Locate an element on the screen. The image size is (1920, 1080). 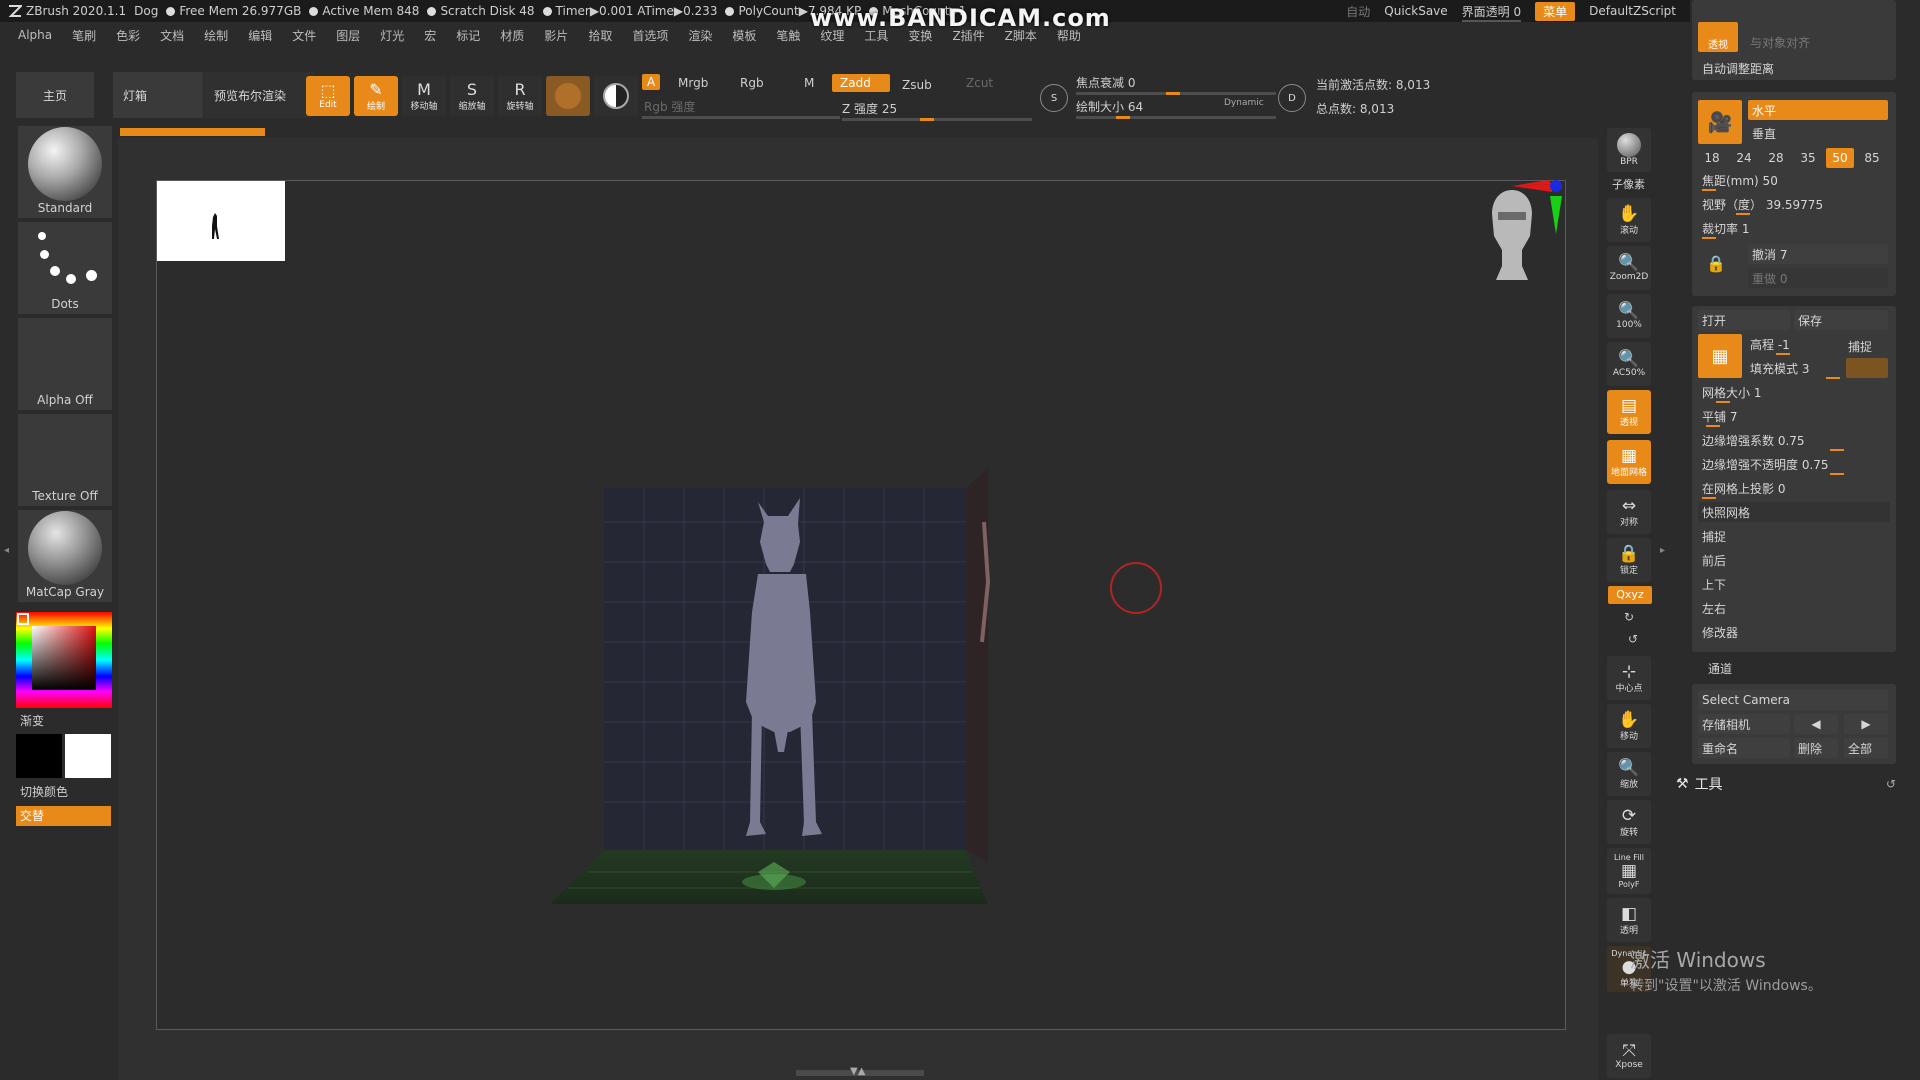
floor-grid-button: ▦ 地面网格 is located at coordinates (1629, 462).